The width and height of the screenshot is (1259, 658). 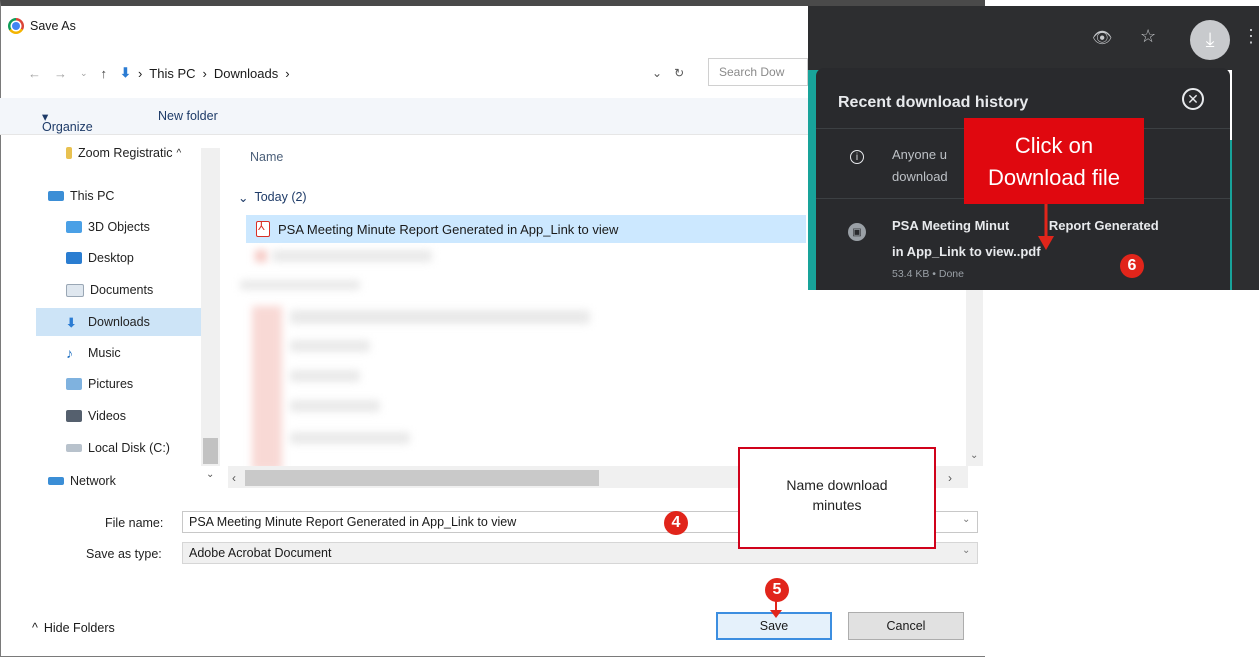 I want to click on nav-item-label: 3D Objects, so click(x=119, y=227).